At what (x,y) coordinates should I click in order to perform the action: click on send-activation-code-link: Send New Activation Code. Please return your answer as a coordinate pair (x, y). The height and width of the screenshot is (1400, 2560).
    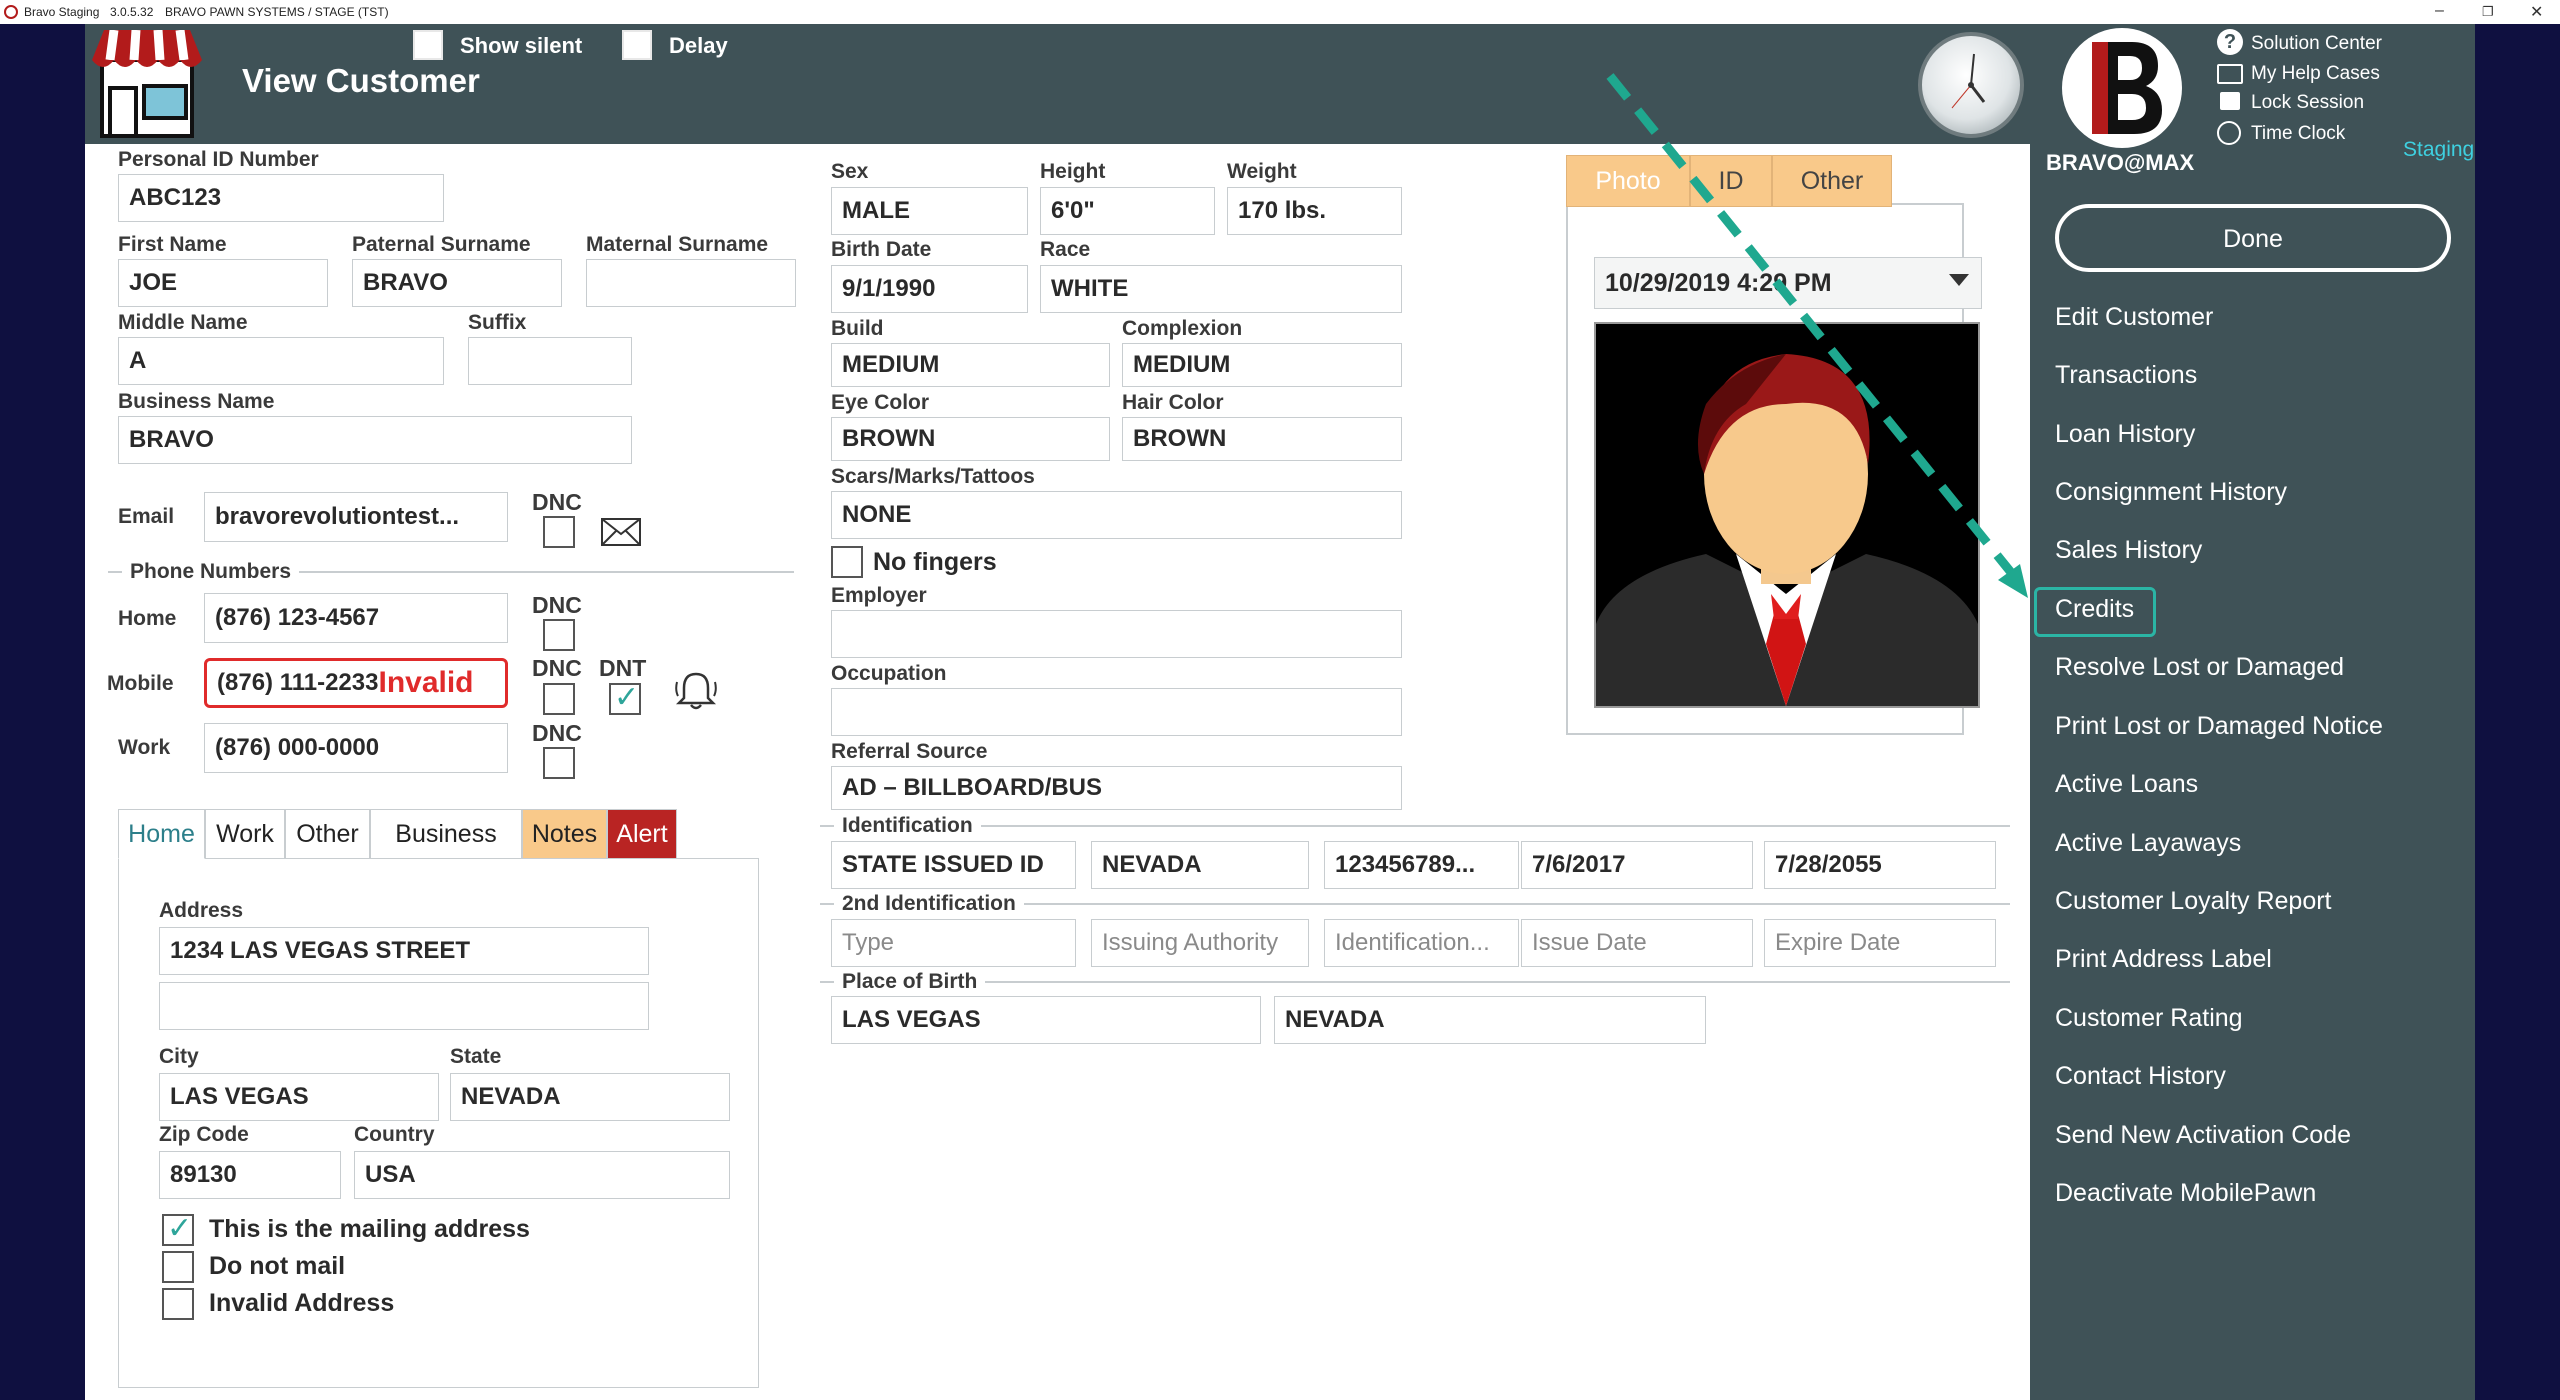
    Looking at the image, I should click on (2203, 1135).